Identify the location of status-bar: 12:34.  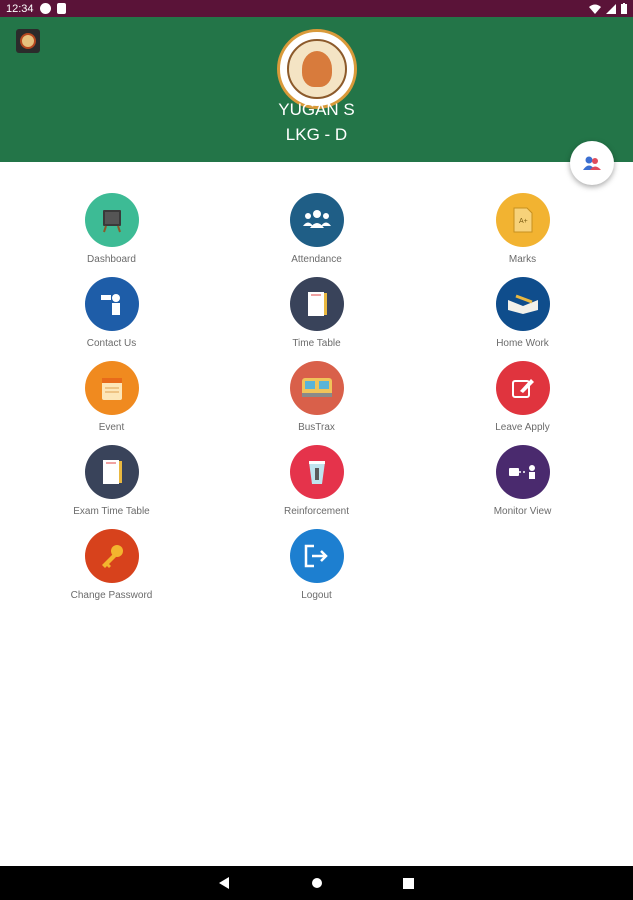
(316, 8).